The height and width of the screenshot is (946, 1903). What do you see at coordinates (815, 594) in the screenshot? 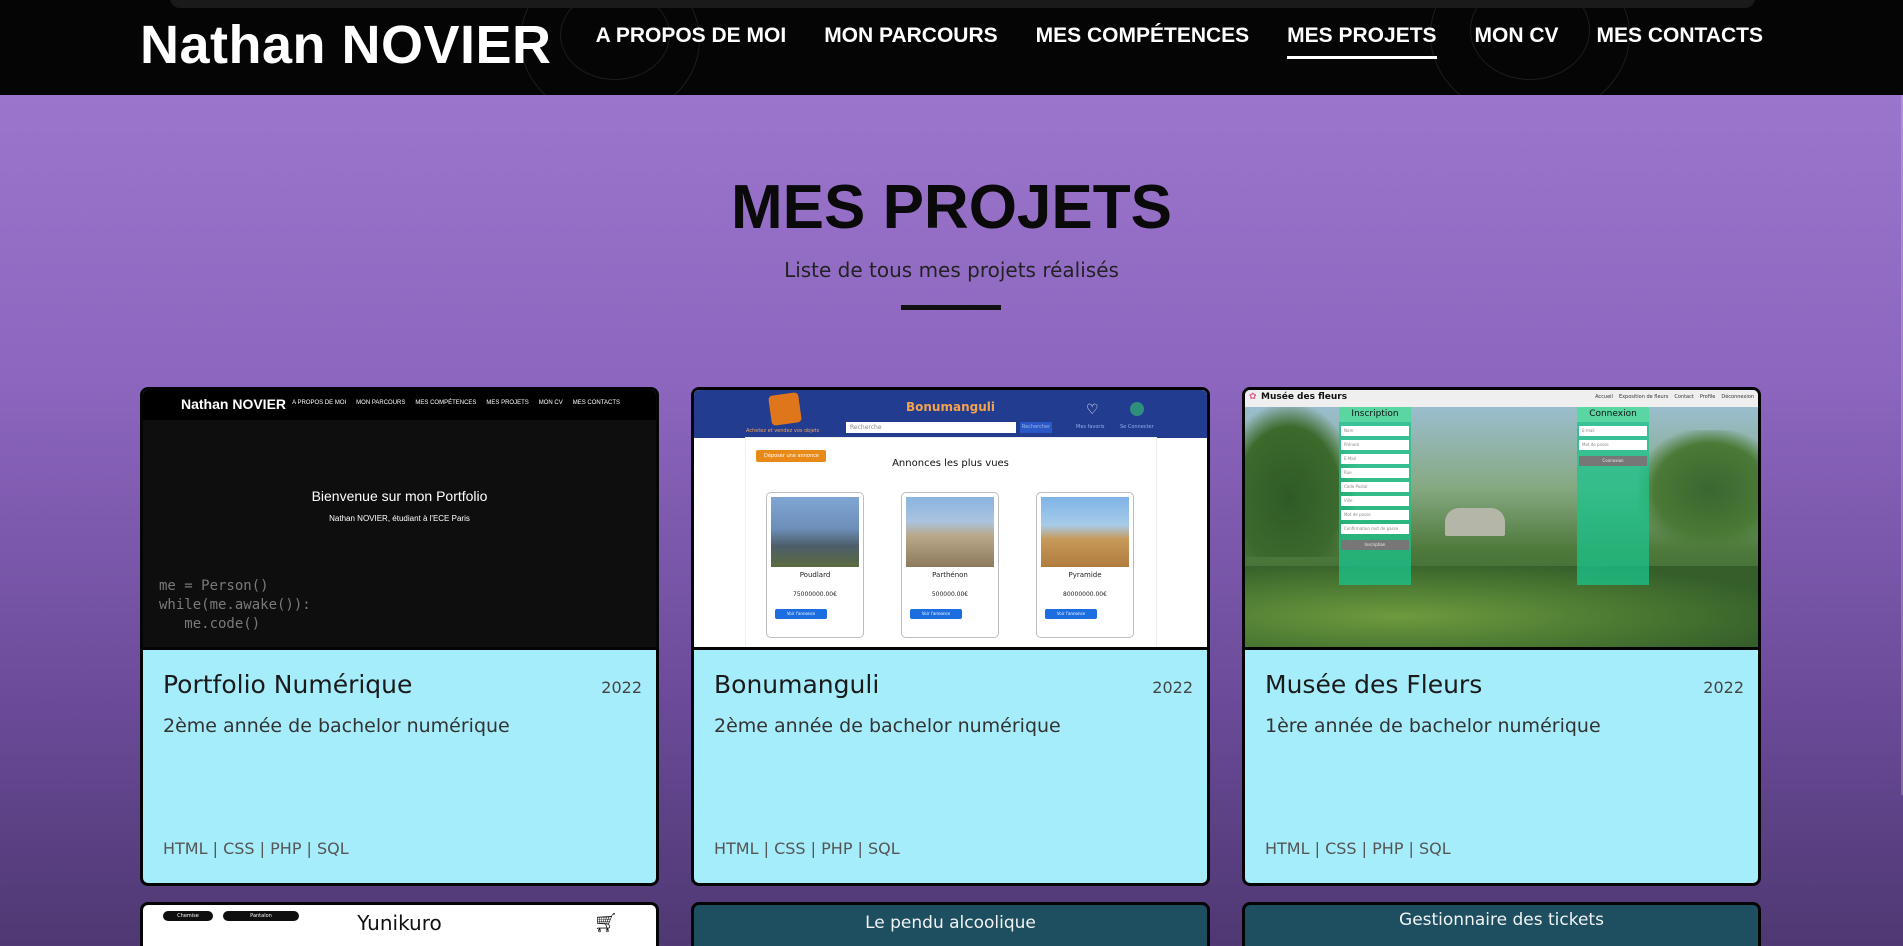
I see `listing-price: 75000000.00€` at bounding box center [815, 594].